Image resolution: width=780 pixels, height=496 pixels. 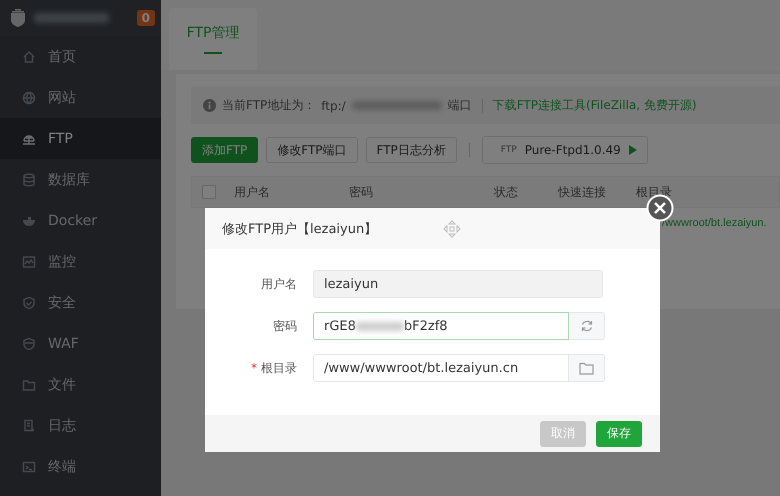 I want to click on toolbar-button: 修改FTP端口, so click(x=312, y=150).